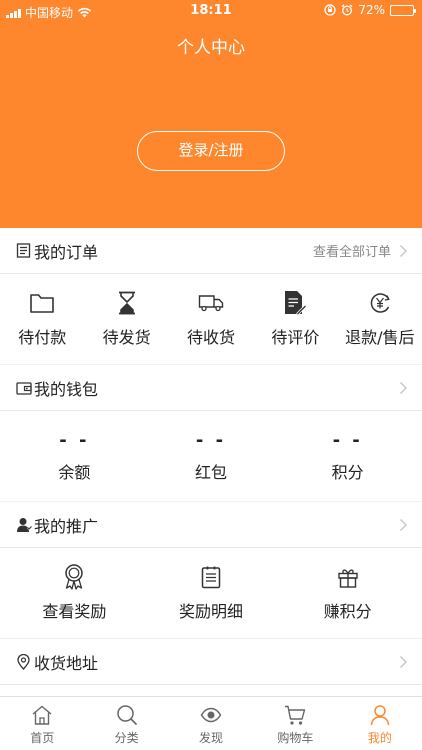 The image size is (422, 750). What do you see at coordinates (211, 251) in the screenshot?
I see `orders-header: 我的订单 查看全部订单` at bounding box center [211, 251].